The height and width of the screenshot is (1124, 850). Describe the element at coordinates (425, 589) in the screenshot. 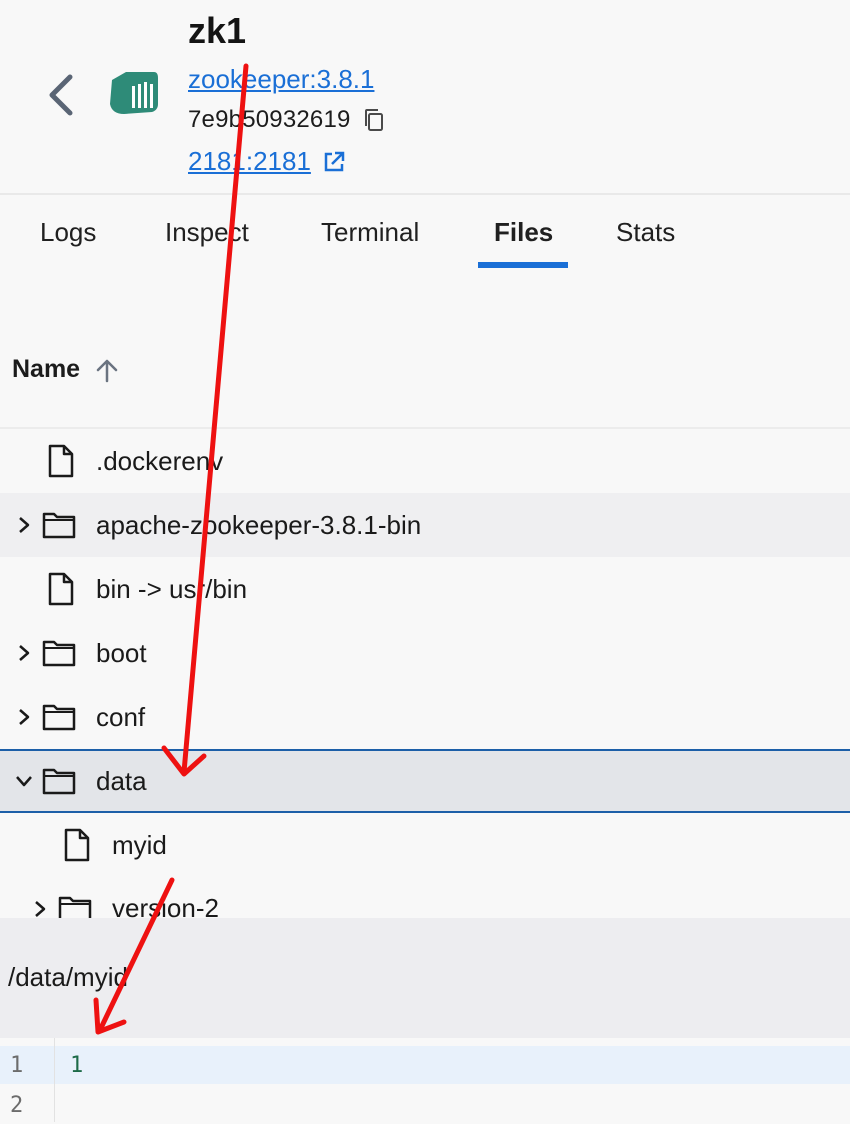

I see `file-row-bin: bin -> usr/bin` at that location.